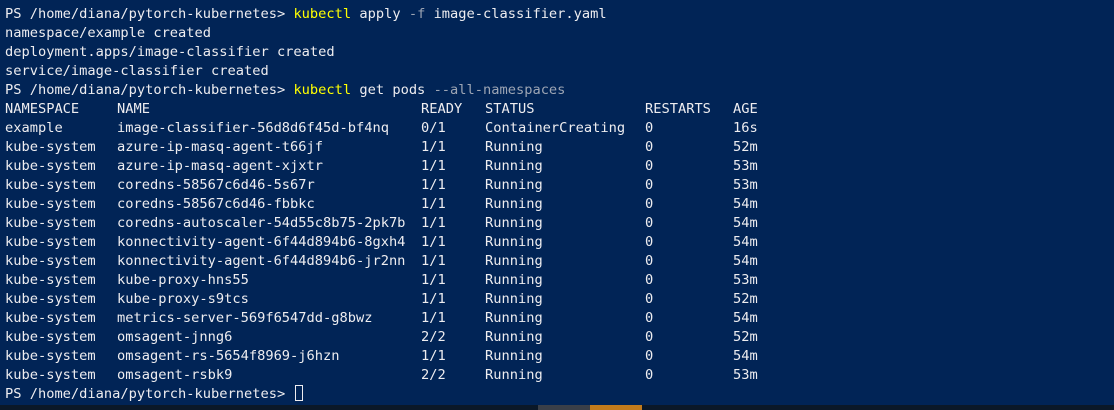 Image resolution: width=1114 pixels, height=410 pixels. What do you see at coordinates (245, 318) in the screenshot?
I see `pod-name-cell: metrics-server-569f6547dd-g8bwz` at bounding box center [245, 318].